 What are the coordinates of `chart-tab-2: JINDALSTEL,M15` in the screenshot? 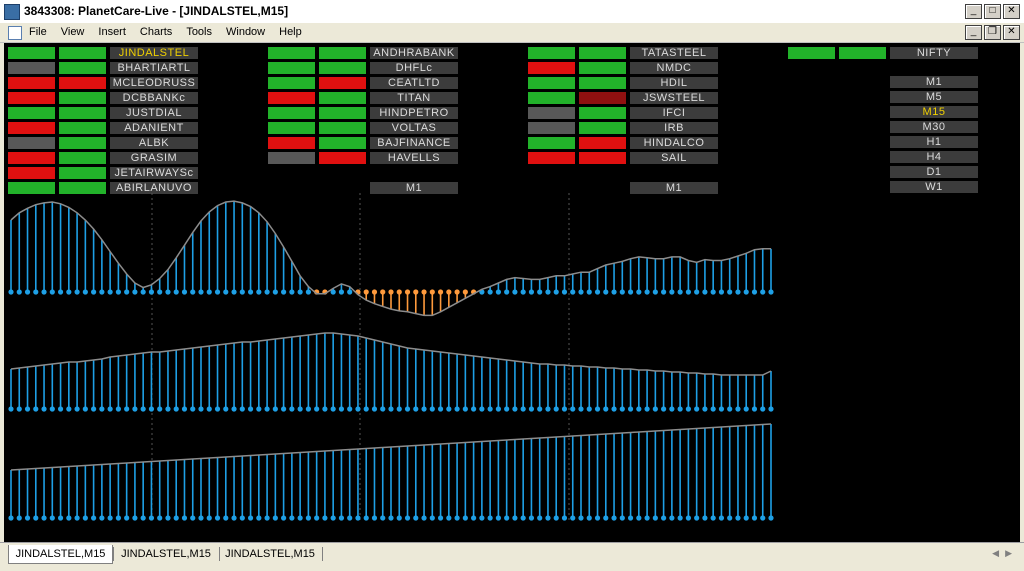 It's located at (166, 554).